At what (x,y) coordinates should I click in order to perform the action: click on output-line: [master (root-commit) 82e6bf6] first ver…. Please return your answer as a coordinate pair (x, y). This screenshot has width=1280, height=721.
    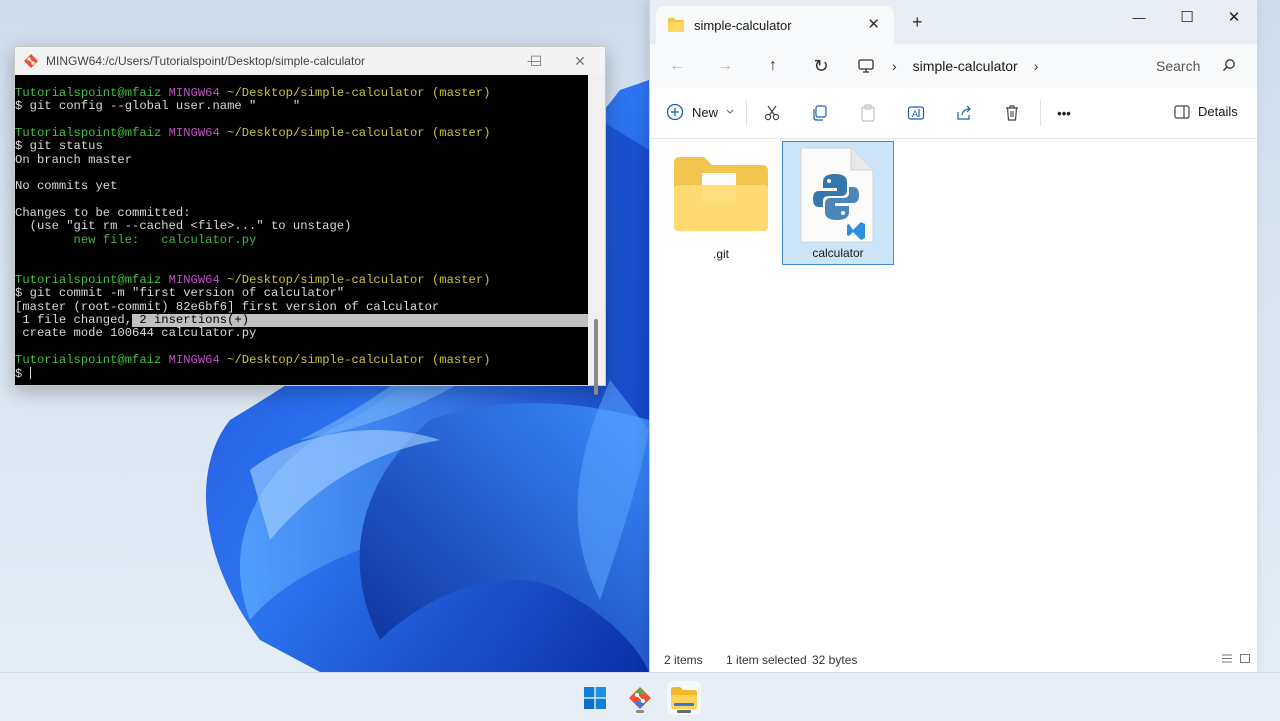
    Looking at the image, I should click on (227, 306).